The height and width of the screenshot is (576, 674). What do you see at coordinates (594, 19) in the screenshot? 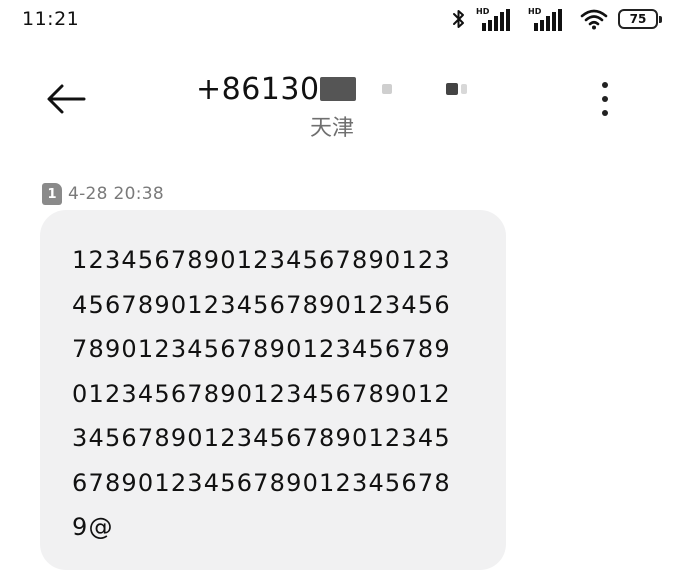
I see `wifi-icon` at bounding box center [594, 19].